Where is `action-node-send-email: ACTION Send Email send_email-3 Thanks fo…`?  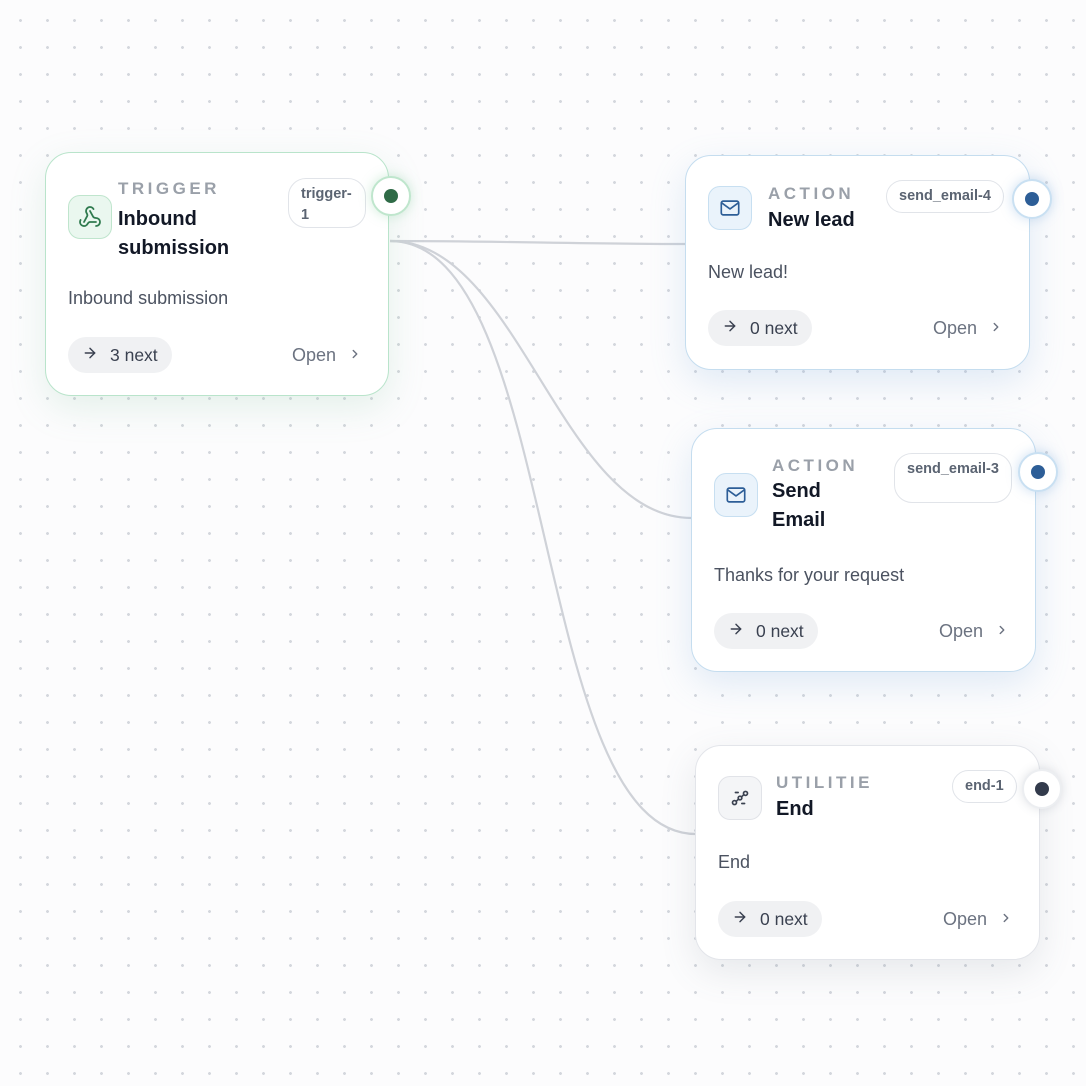 action-node-send-email: ACTION Send Email send_email-3 Thanks fo… is located at coordinates (863, 550).